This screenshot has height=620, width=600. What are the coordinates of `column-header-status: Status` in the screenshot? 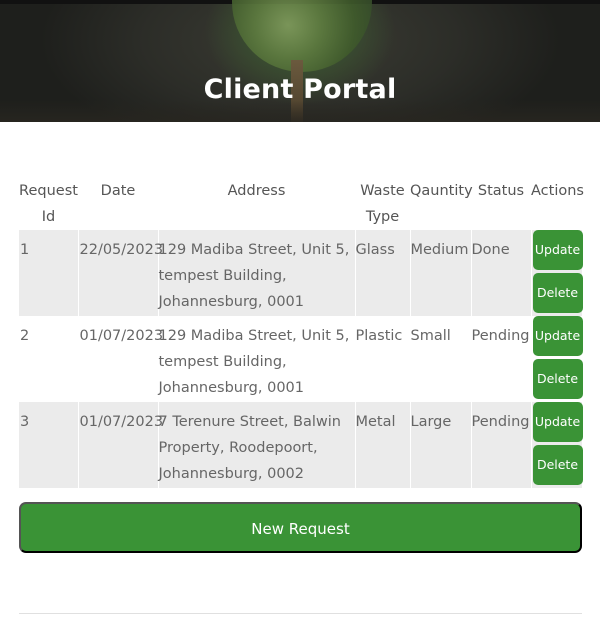 It's located at (501, 191).